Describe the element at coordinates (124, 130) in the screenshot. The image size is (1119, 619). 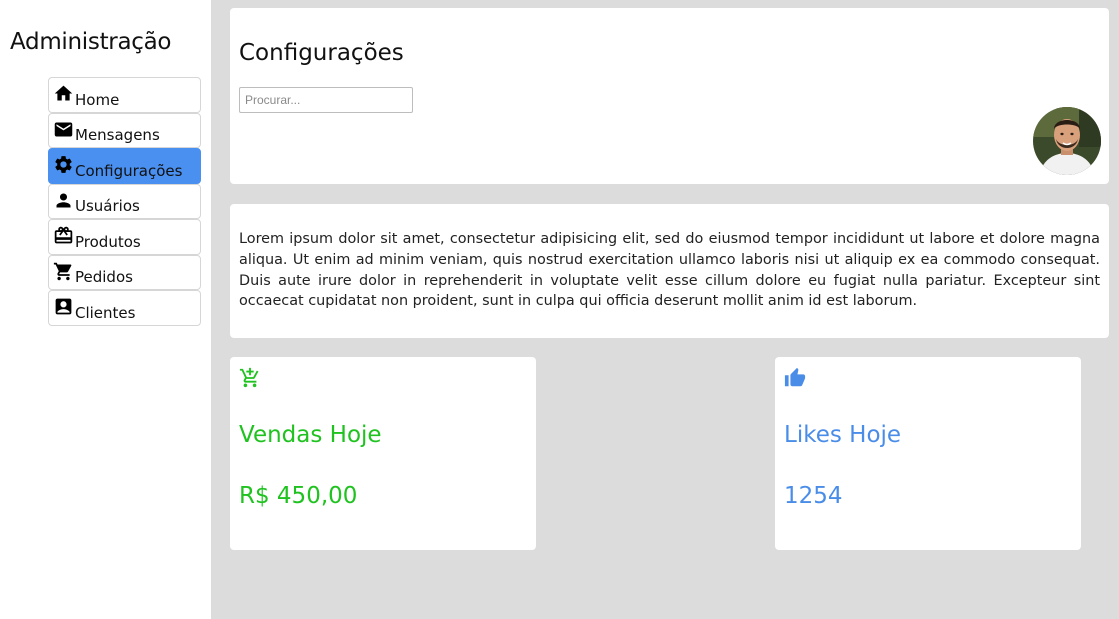
I see `sidebar-item-mensagens: Mensagens` at that location.